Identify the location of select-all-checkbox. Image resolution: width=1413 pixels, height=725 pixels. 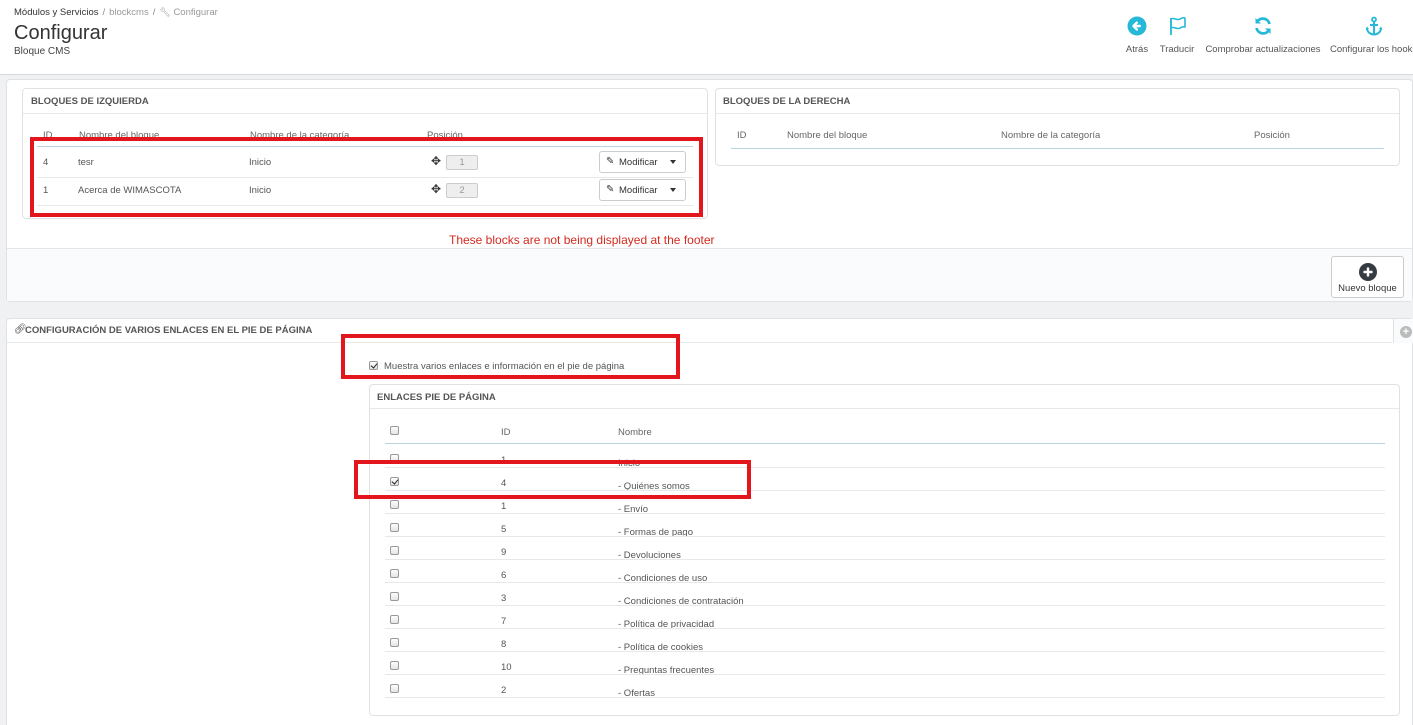
(394, 430).